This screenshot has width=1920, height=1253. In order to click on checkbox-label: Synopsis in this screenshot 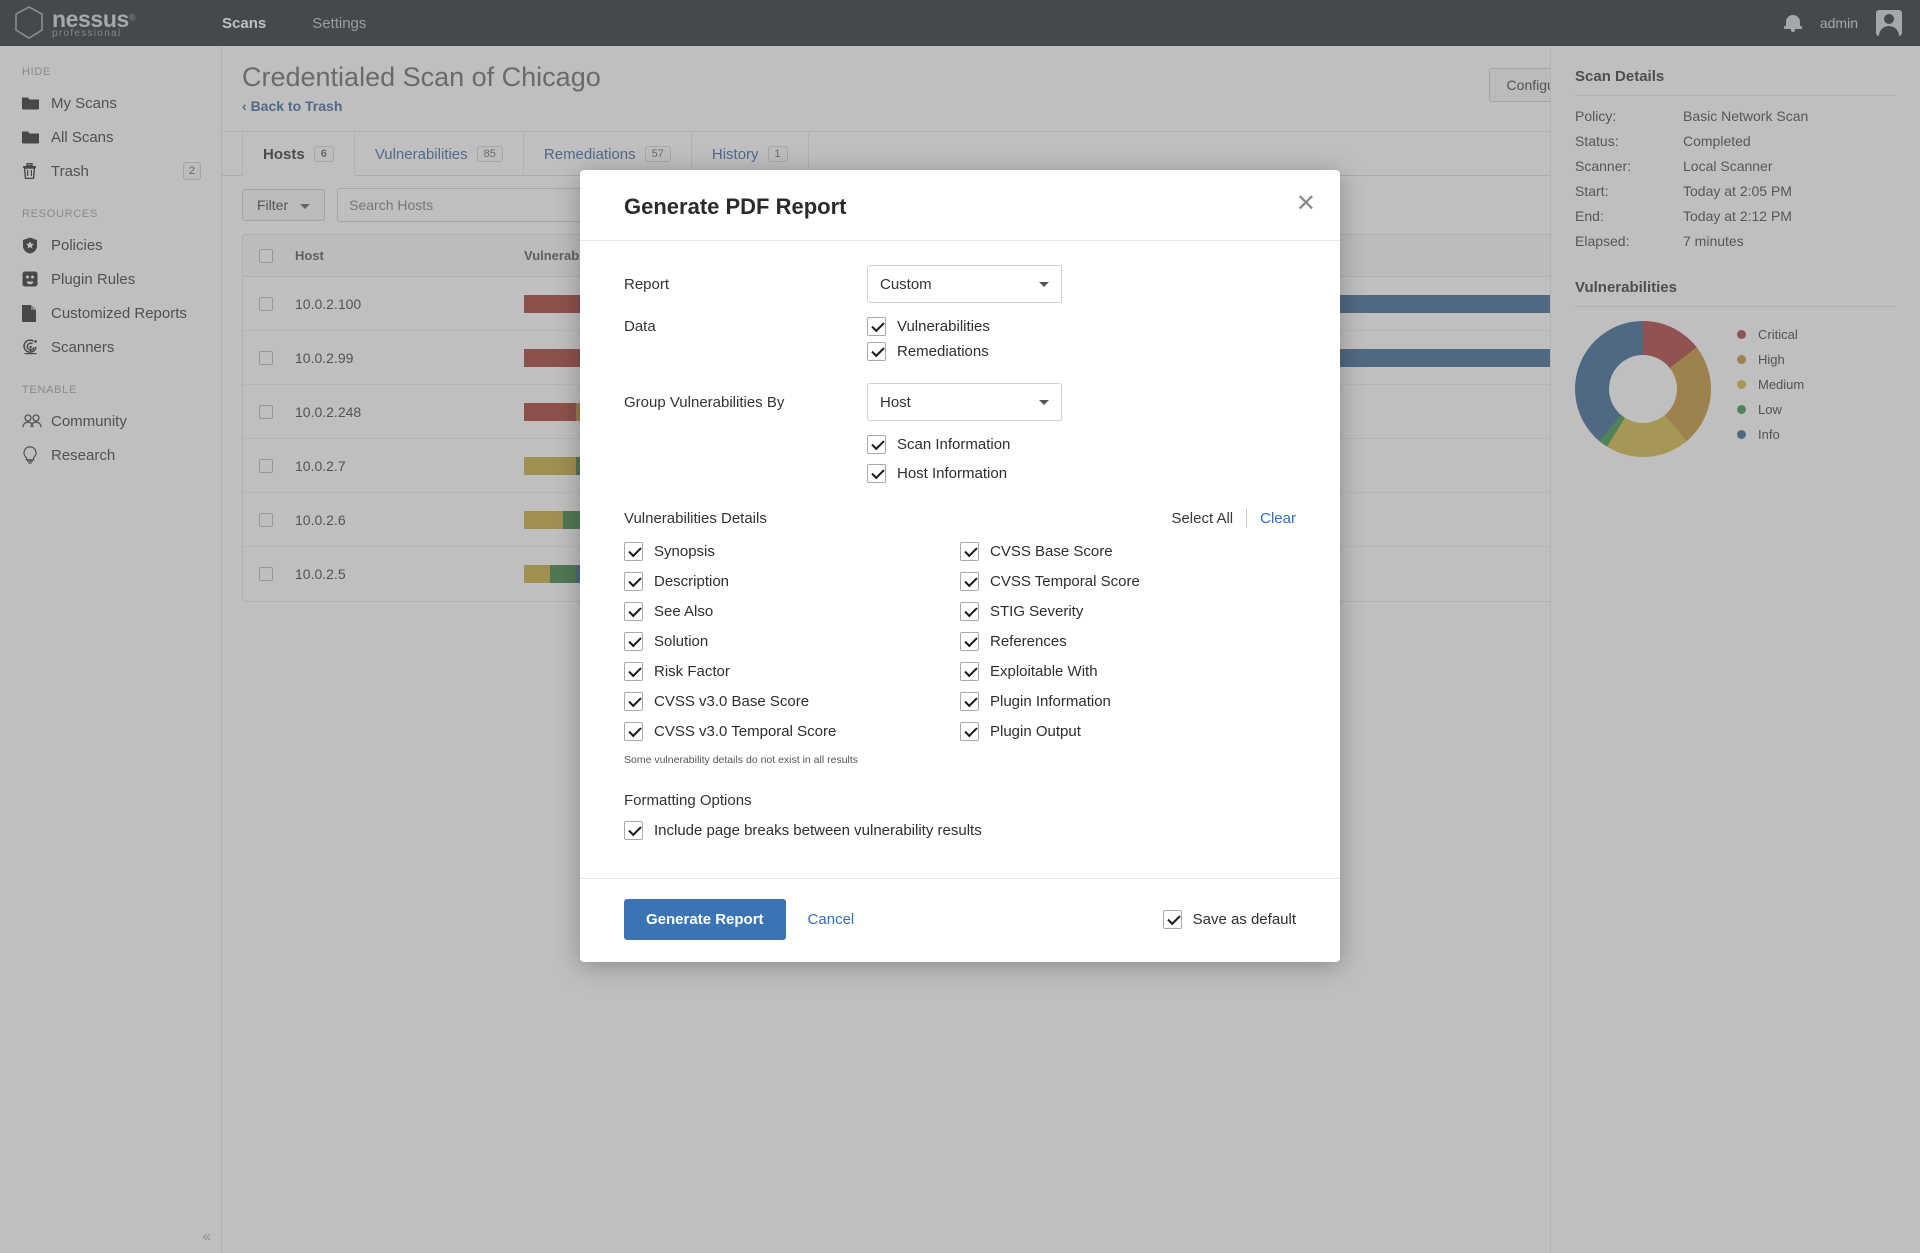, I will do `click(684, 551)`.